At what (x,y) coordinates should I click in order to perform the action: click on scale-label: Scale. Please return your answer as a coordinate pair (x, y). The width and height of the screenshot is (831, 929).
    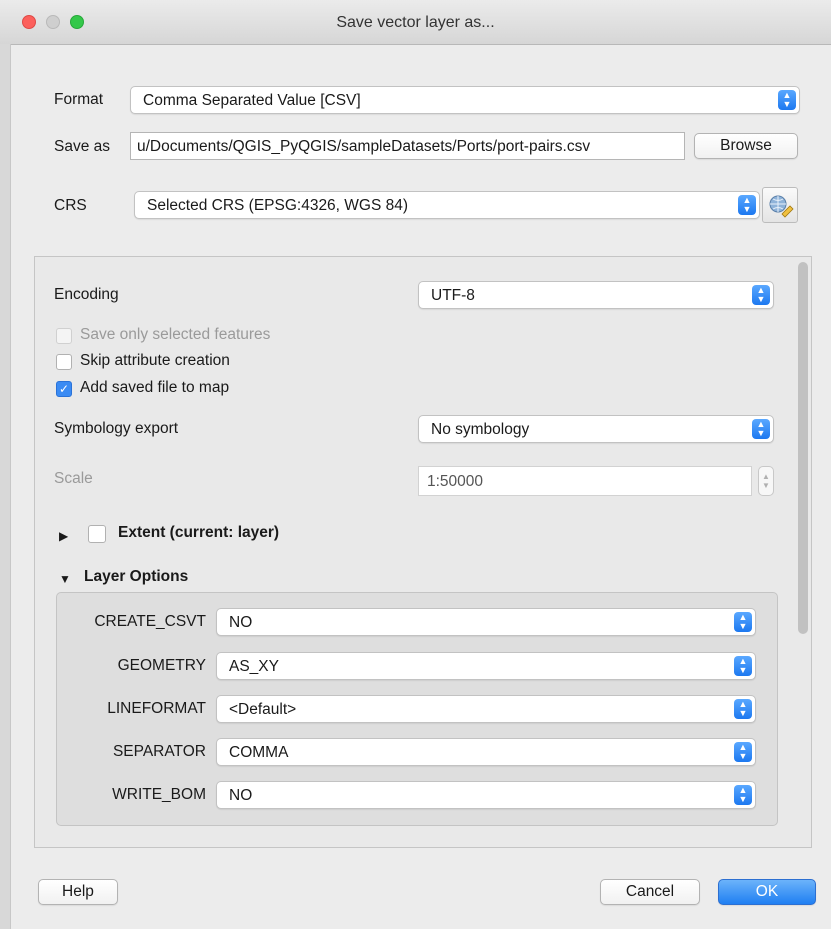
    Looking at the image, I should click on (73, 478).